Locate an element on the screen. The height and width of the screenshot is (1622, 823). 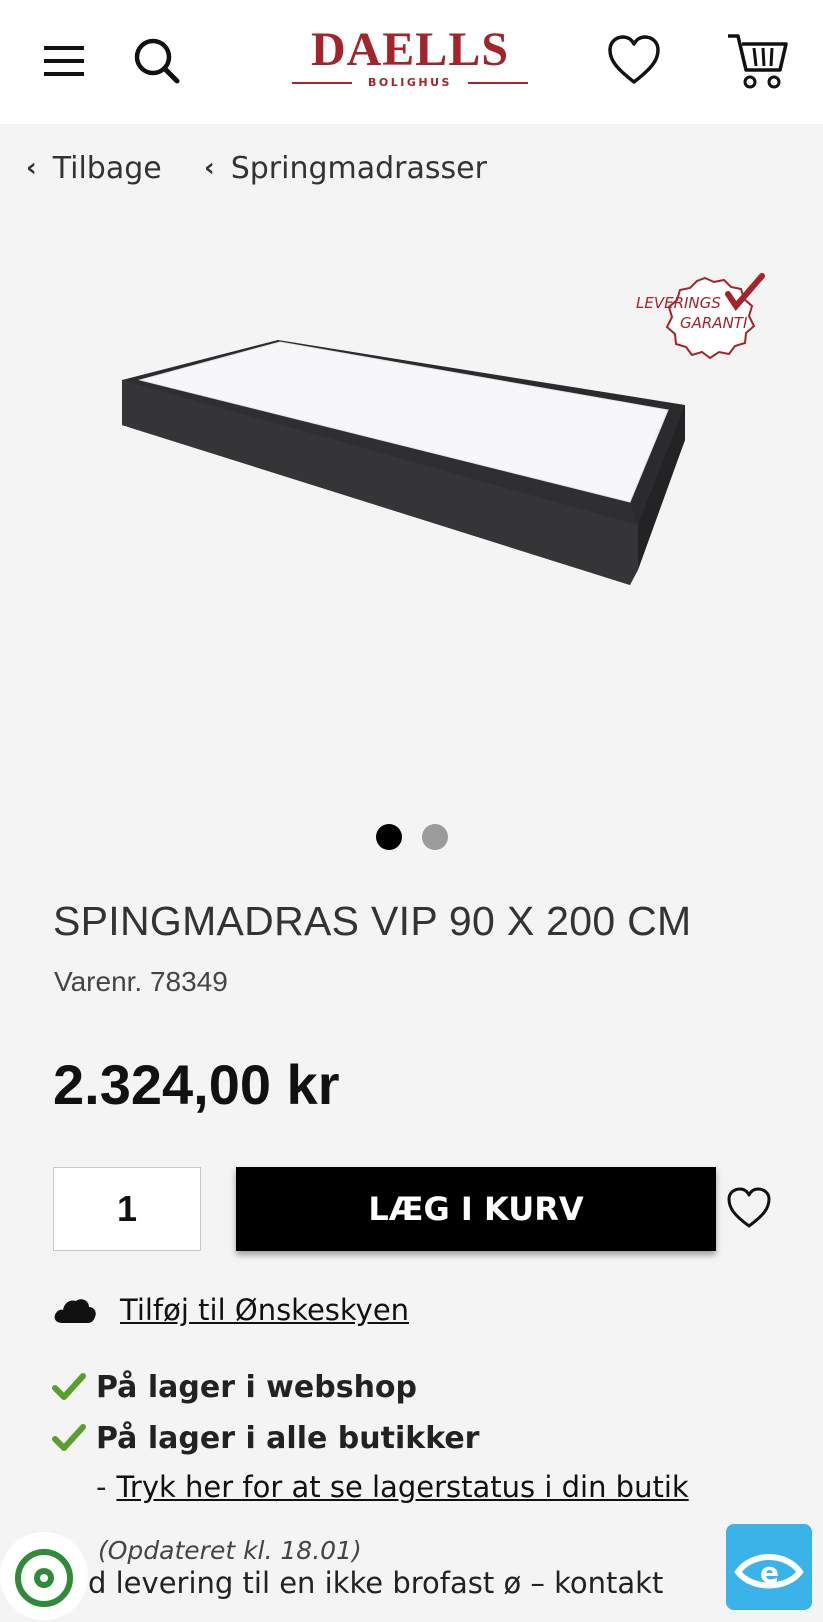
product-image is located at coordinates (410, 475).